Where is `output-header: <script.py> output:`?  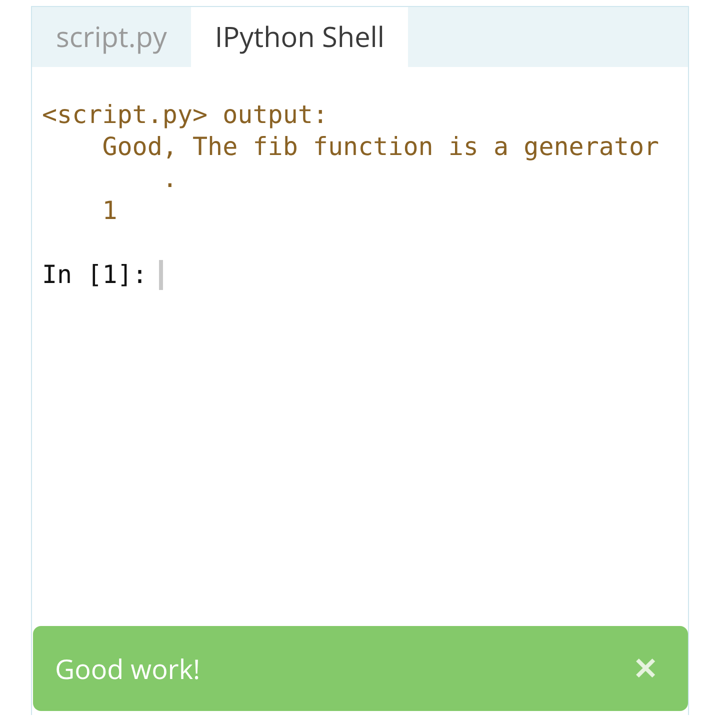 output-header: <script.py> output: is located at coordinates (185, 115).